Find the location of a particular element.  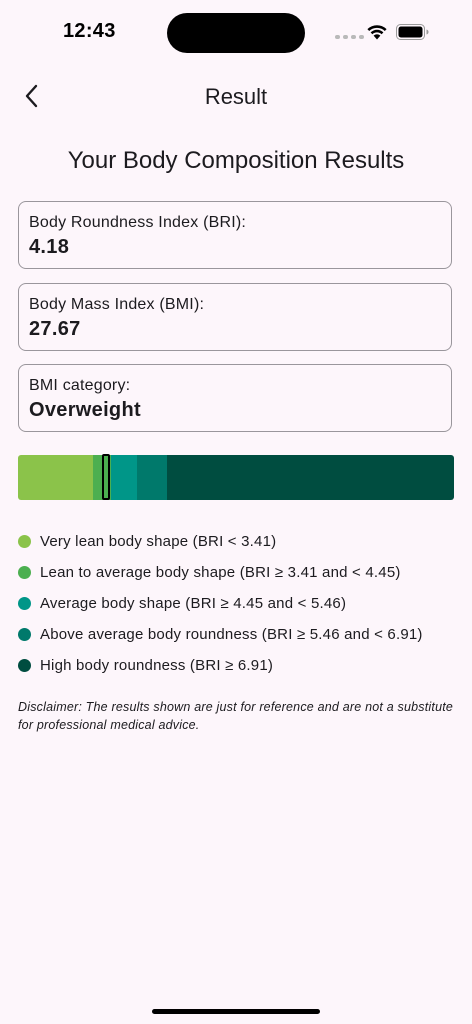

bmi-category-label: BMI category: is located at coordinates (80, 385).